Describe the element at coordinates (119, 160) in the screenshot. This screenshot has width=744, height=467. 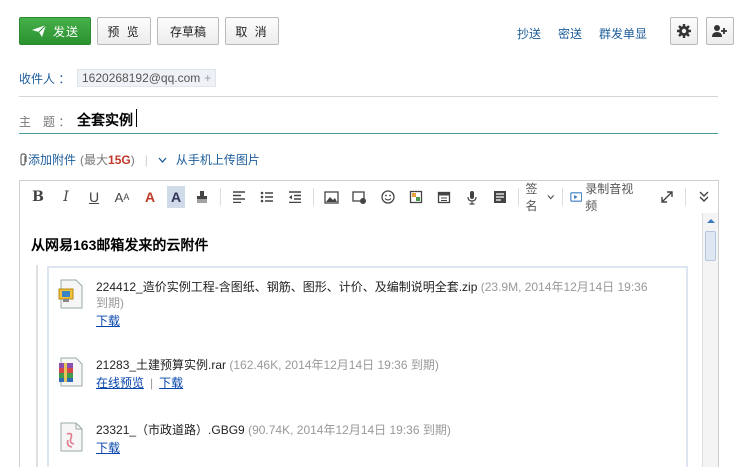
I see `max-size-value: 15G` at that location.